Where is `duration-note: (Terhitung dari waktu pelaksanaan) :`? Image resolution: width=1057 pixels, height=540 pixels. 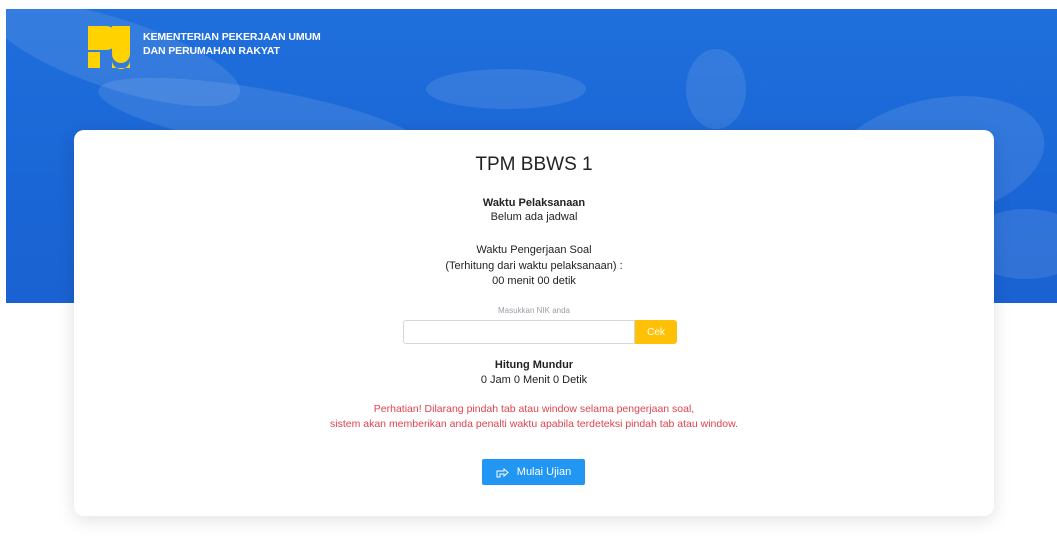 duration-note: (Terhitung dari waktu pelaksanaan) : is located at coordinates (534, 266).